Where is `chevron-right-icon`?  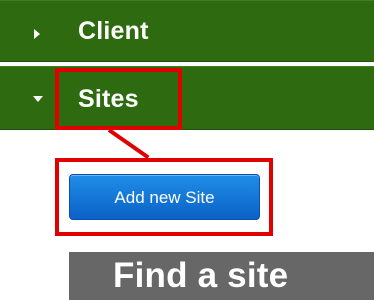 chevron-right-icon is located at coordinates (37, 34).